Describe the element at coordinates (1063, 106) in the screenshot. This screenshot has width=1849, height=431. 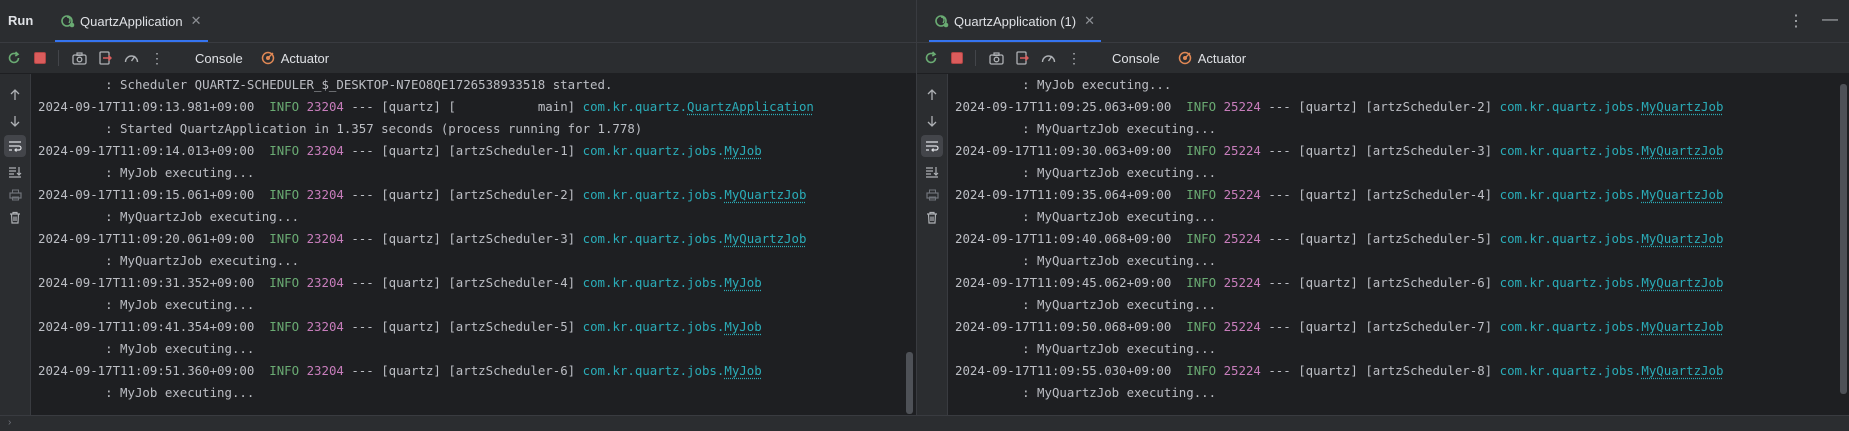
I see `log-timestamp: 2024-09-17T11:09:25.063+09:00` at that location.